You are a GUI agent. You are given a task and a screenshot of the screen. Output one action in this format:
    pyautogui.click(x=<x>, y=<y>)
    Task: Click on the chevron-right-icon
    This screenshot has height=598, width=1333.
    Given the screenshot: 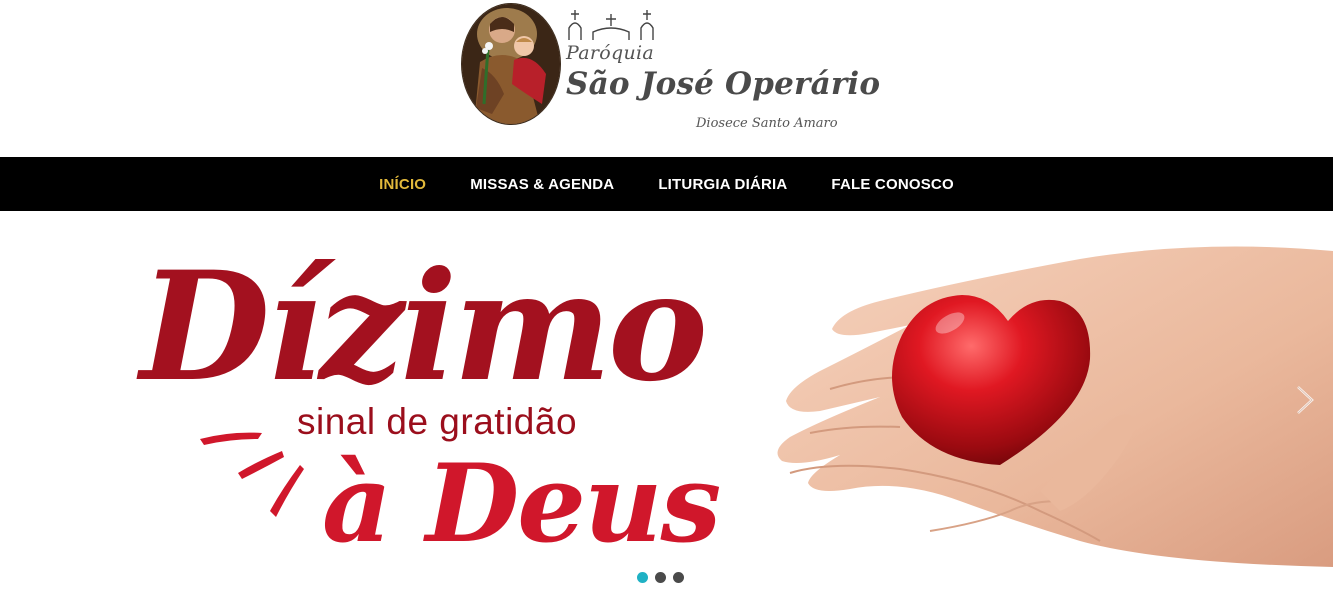 What is the action you would take?
    pyautogui.click(x=1305, y=400)
    